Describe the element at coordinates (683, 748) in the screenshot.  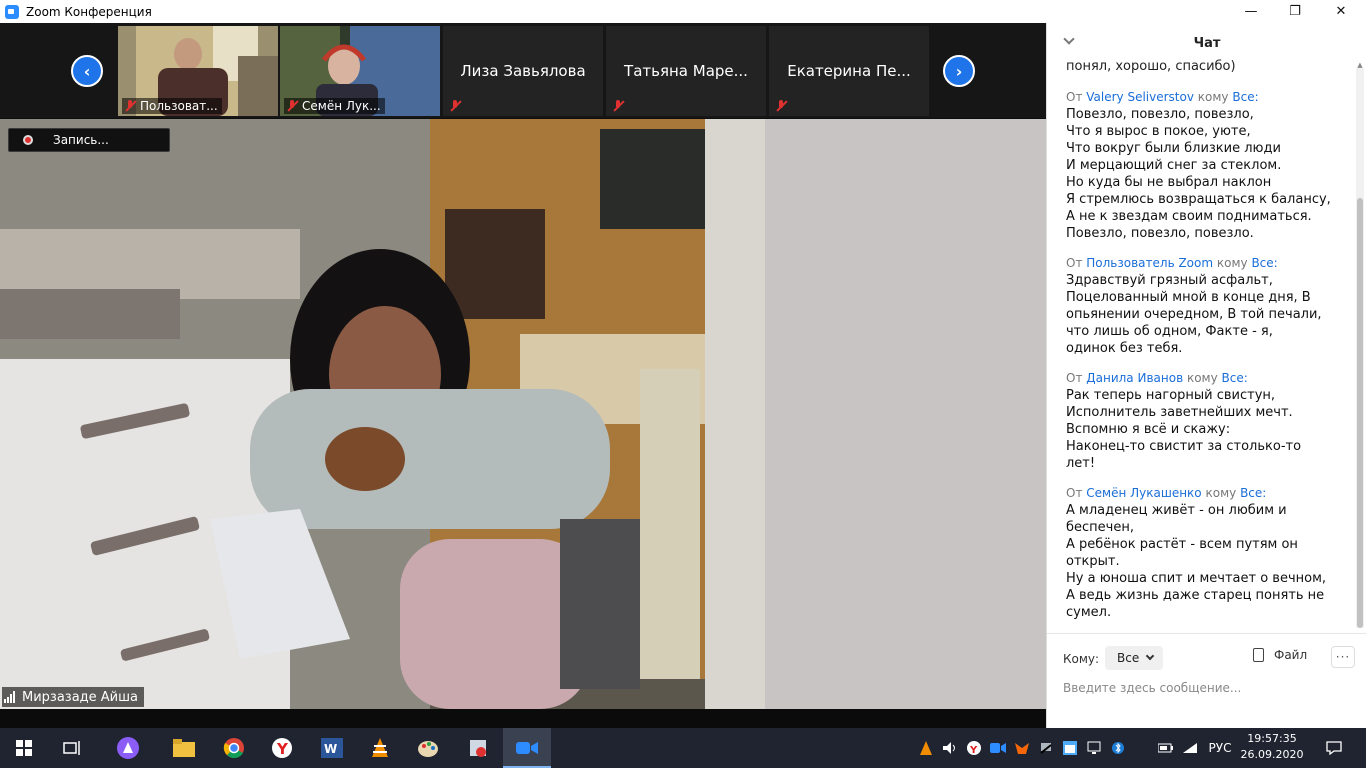
I see `taskbar: Y W Y РУС 19:57:35 26.09.2020` at that location.